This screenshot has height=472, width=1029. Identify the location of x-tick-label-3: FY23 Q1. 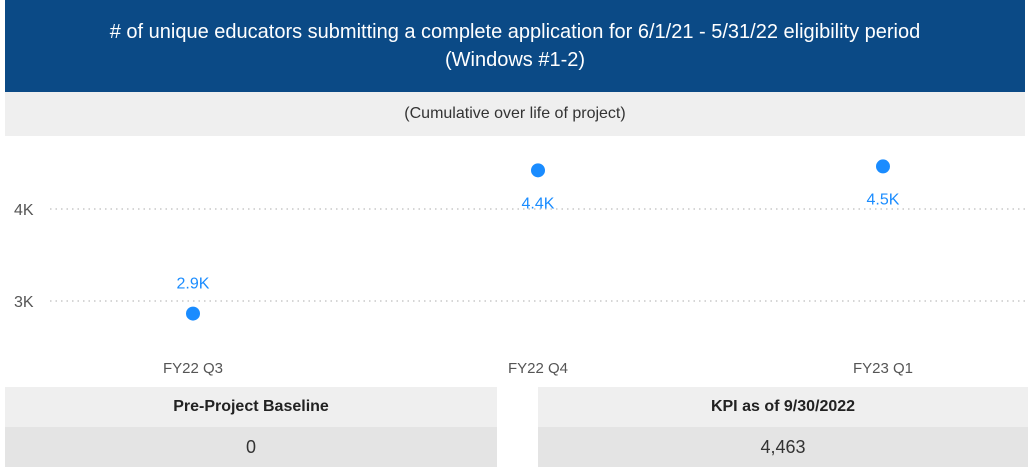
(883, 368).